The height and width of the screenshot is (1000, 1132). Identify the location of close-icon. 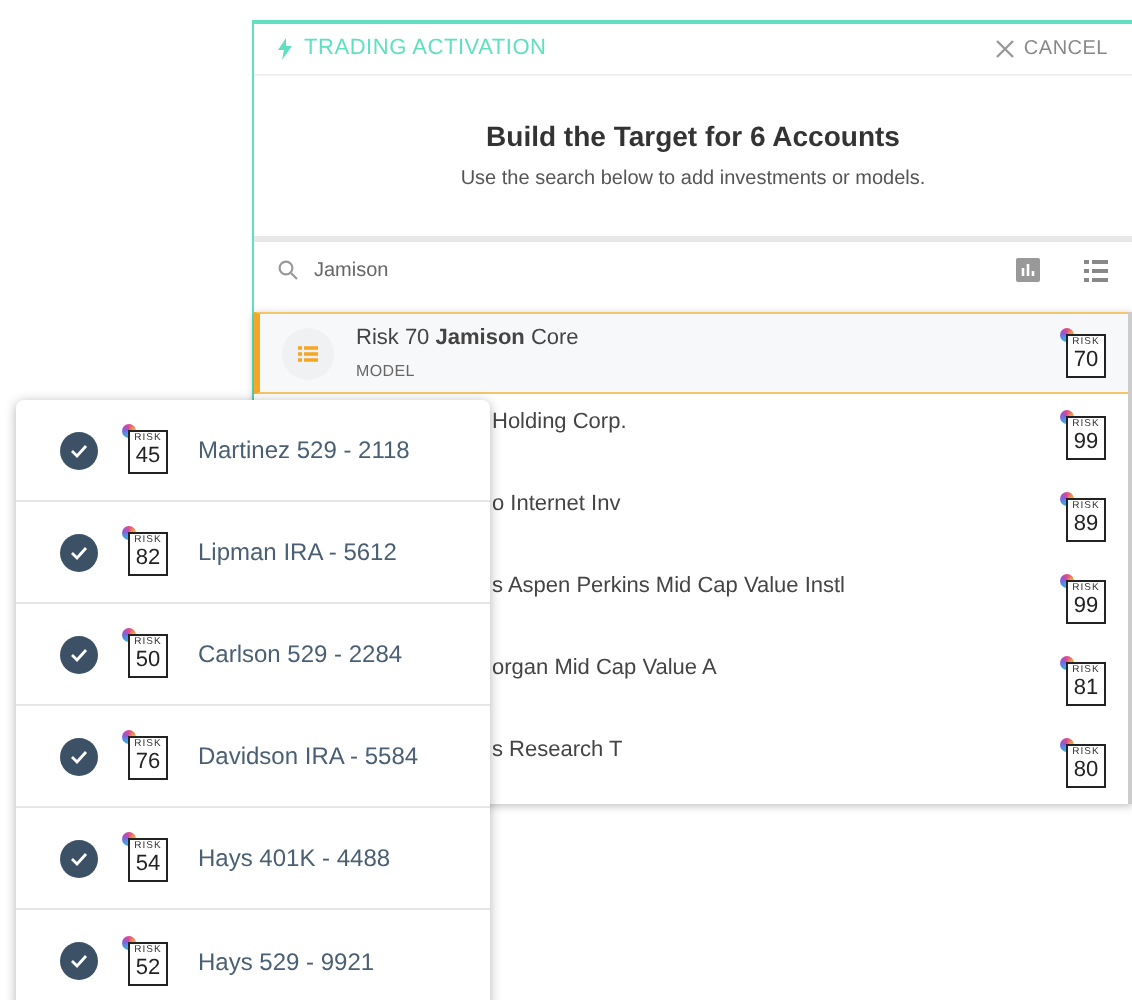
(1004, 49).